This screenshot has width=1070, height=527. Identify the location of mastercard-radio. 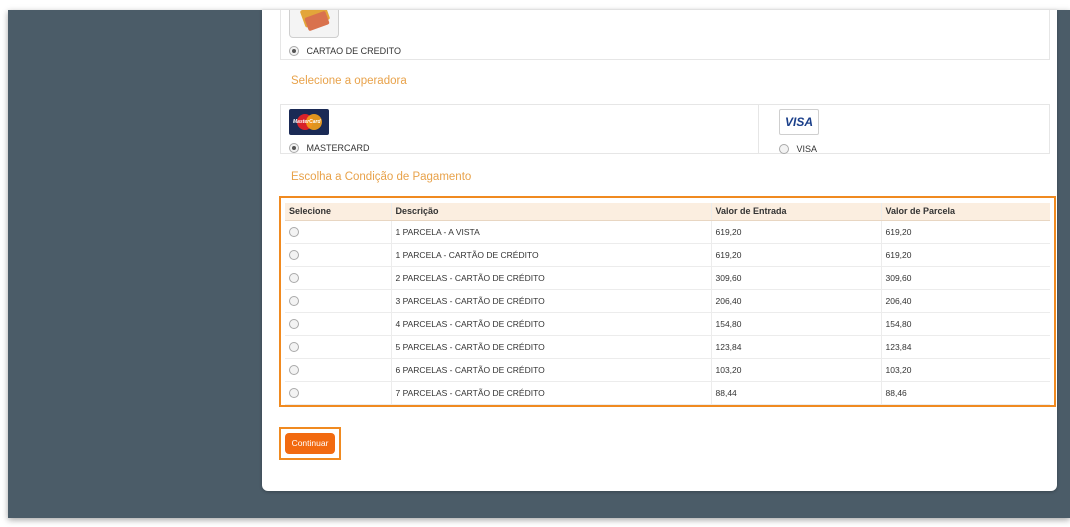
(294, 147).